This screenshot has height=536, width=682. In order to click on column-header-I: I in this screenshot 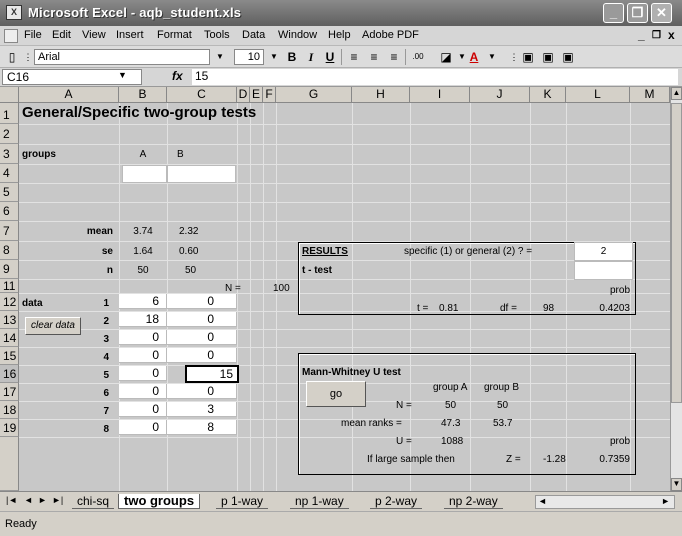, I will do `click(440, 95)`.